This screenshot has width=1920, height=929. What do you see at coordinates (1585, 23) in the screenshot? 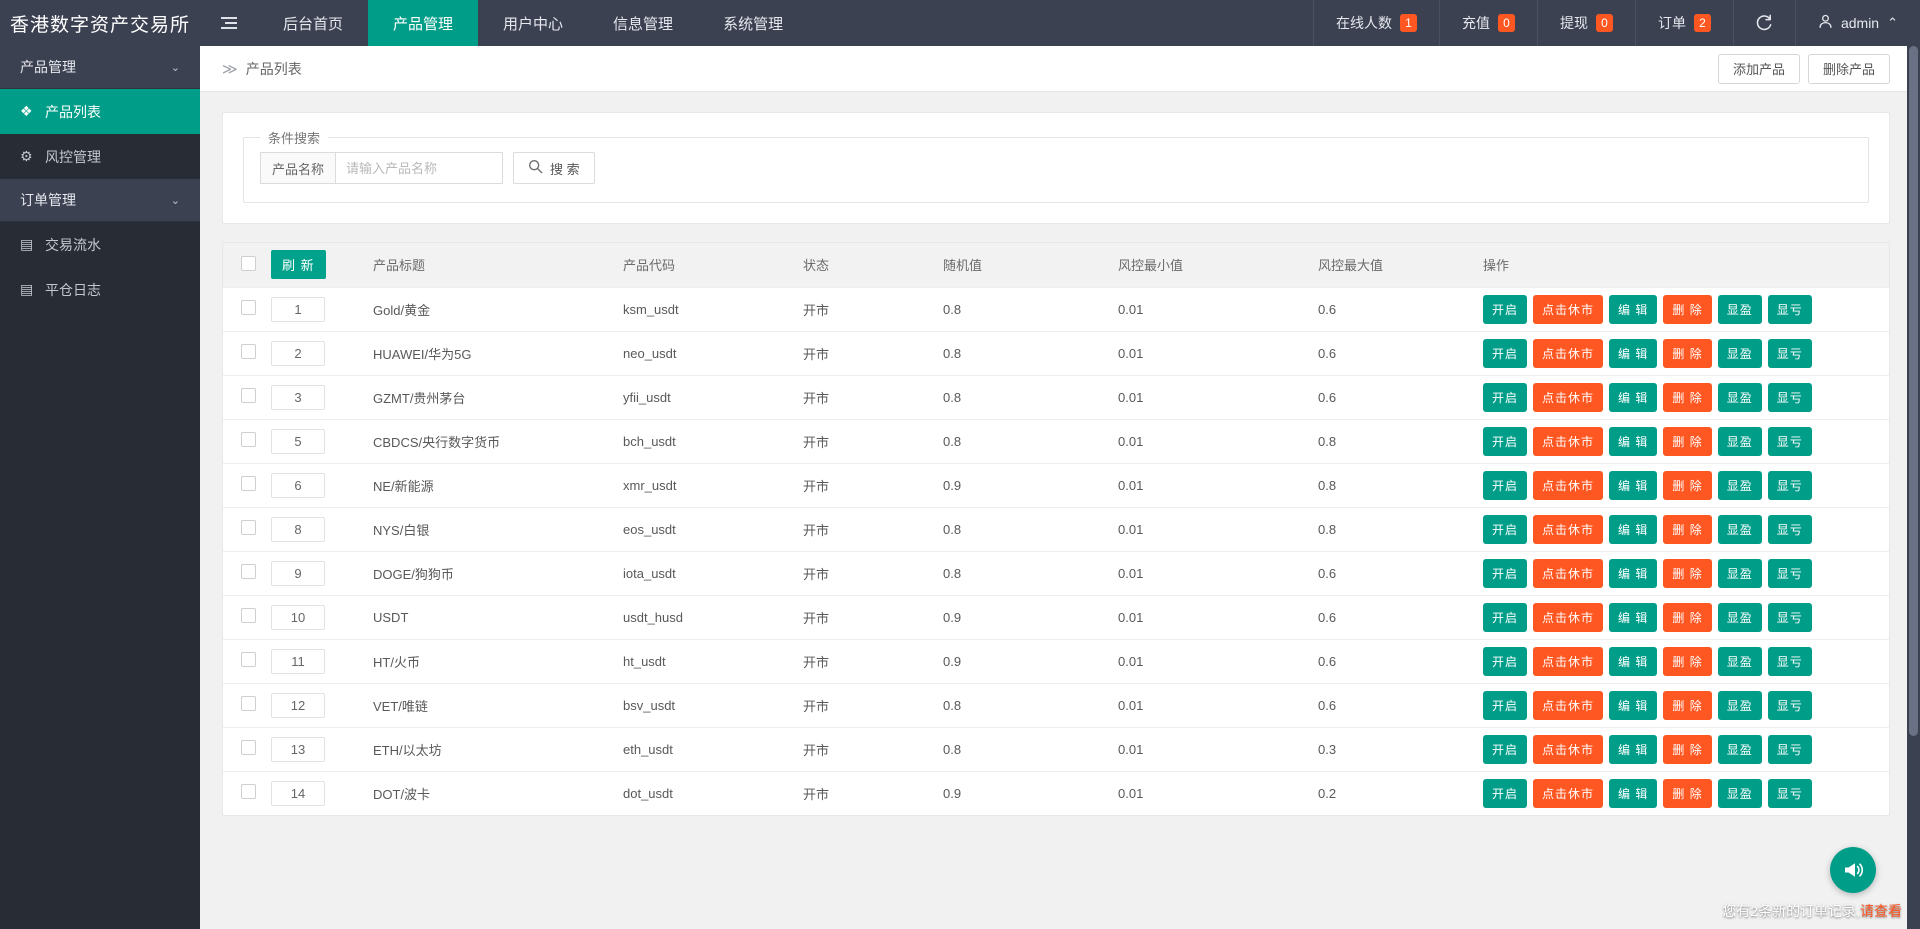
I see `stat-withdraw: 提现 0` at bounding box center [1585, 23].